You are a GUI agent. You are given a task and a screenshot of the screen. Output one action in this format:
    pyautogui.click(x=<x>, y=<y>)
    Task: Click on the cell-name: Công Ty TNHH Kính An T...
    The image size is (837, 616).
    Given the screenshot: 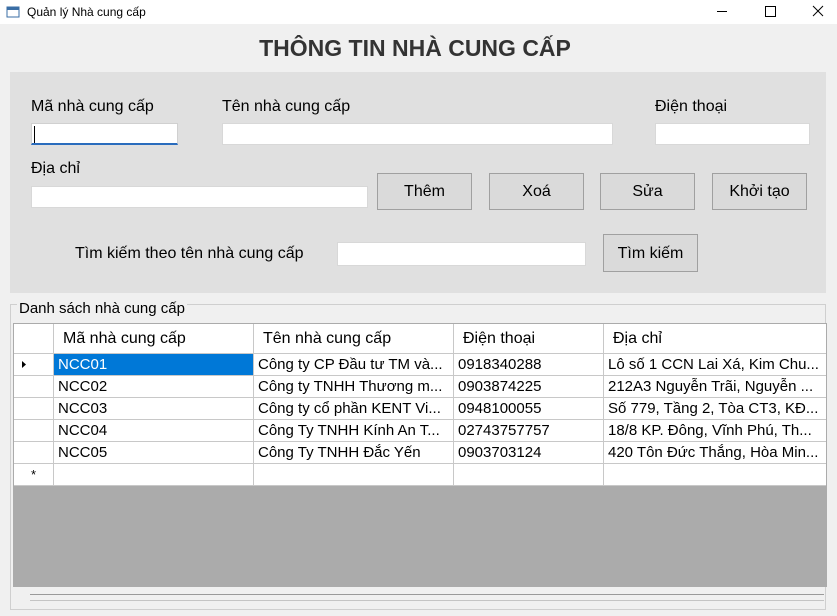 What is the action you would take?
    pyautogui.click(x=354, y=431)
    